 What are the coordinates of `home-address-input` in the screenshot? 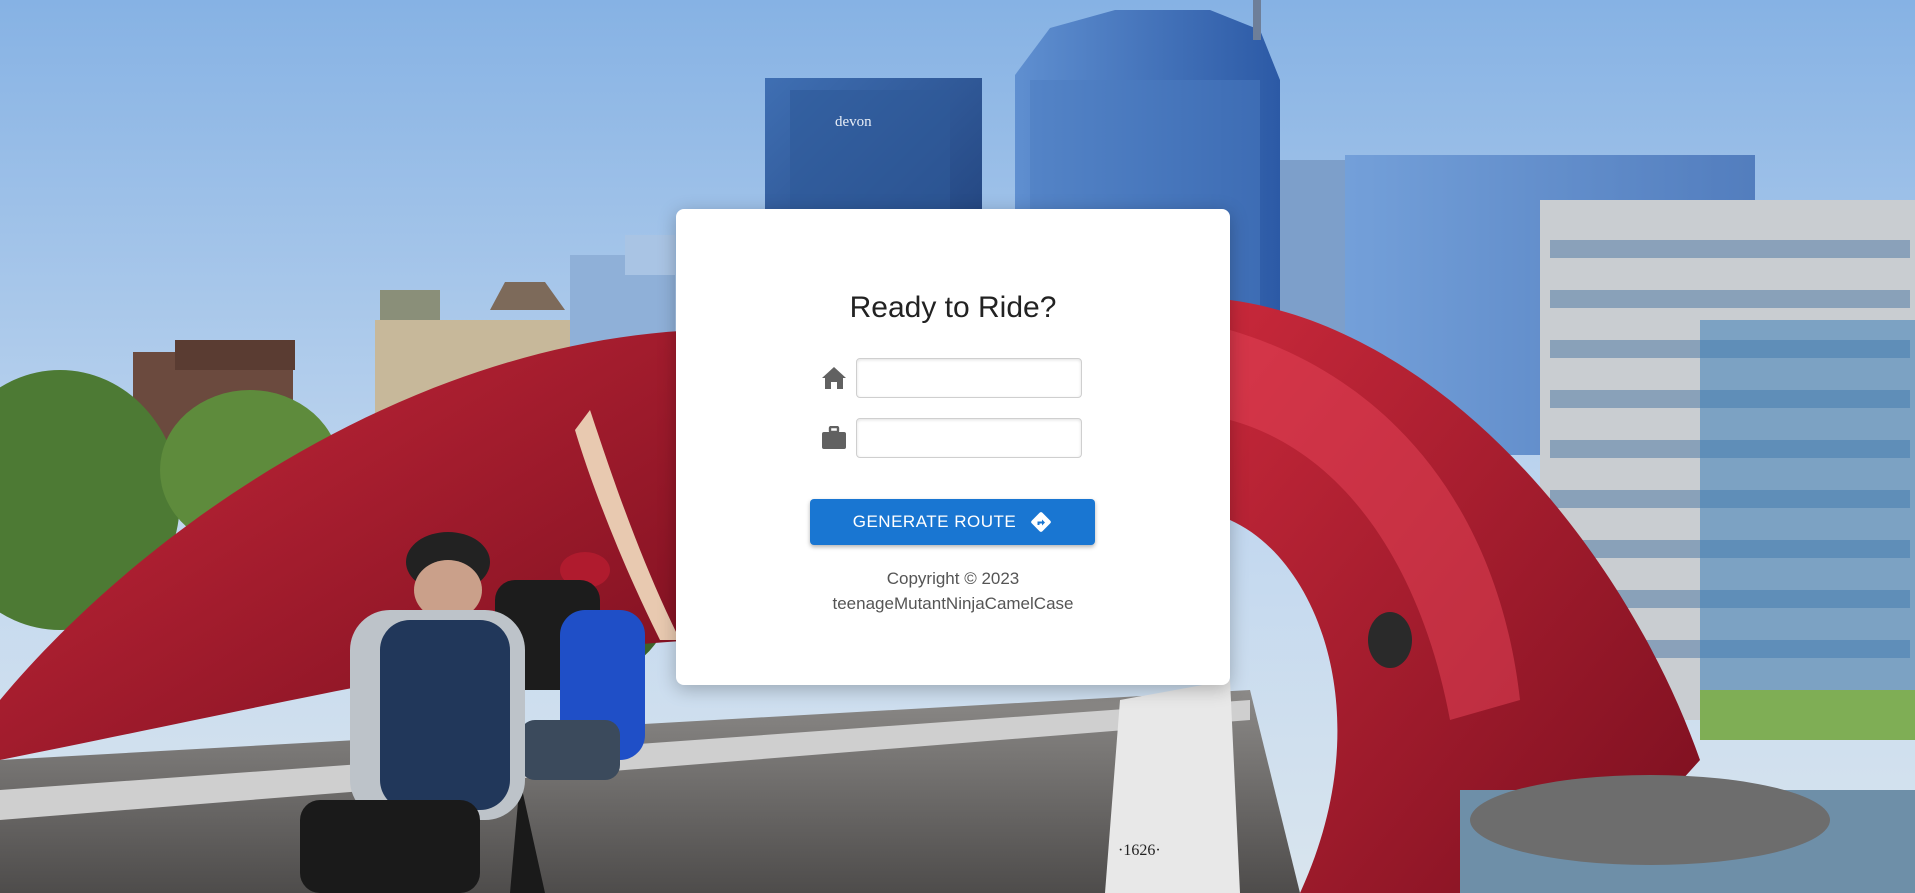 It's located at (969, 378).